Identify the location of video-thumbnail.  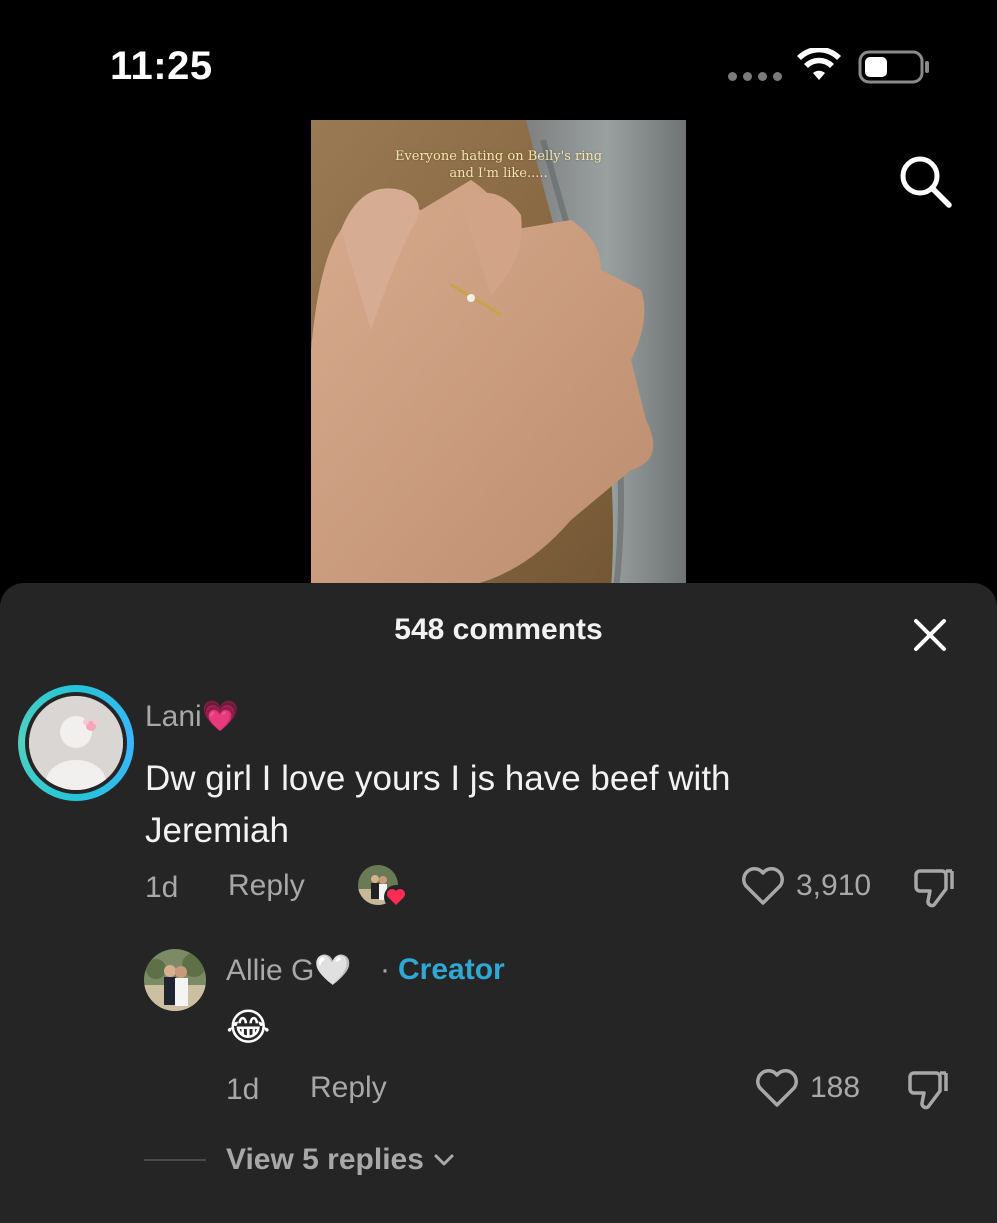
(498, 355).